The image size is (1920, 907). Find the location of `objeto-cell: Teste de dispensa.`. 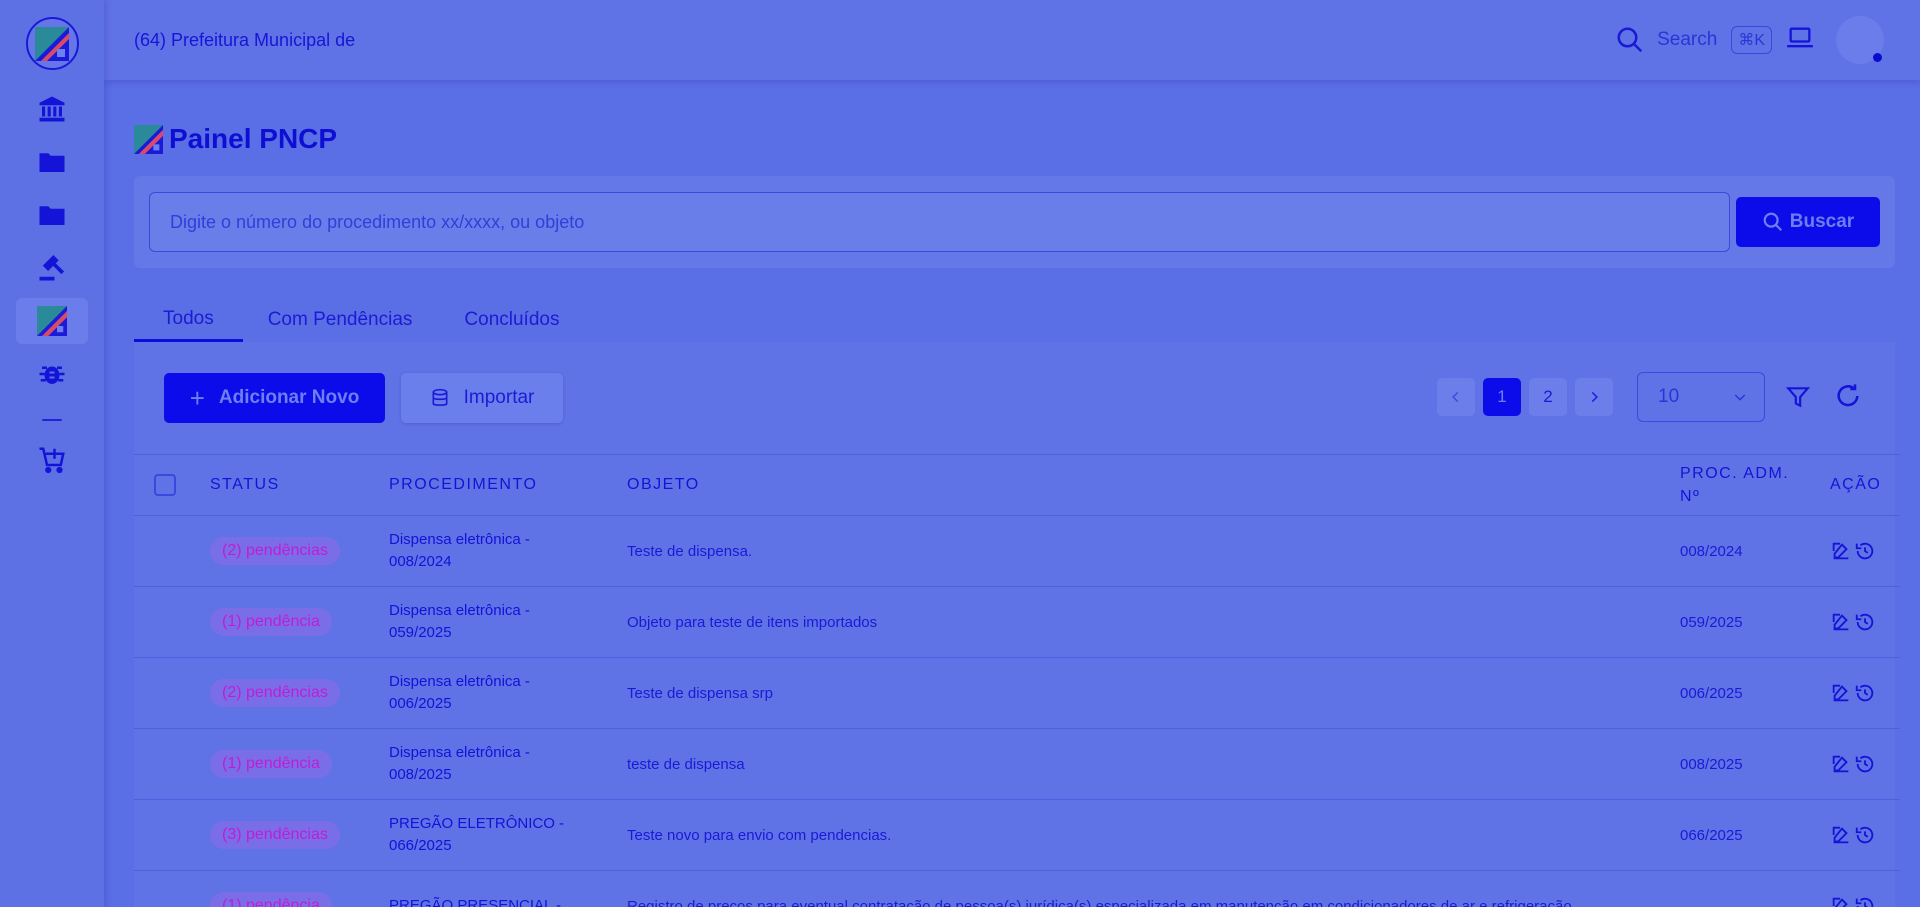

objeto-cell: Teste de dispensa. is located at coordinates (1153, 551).